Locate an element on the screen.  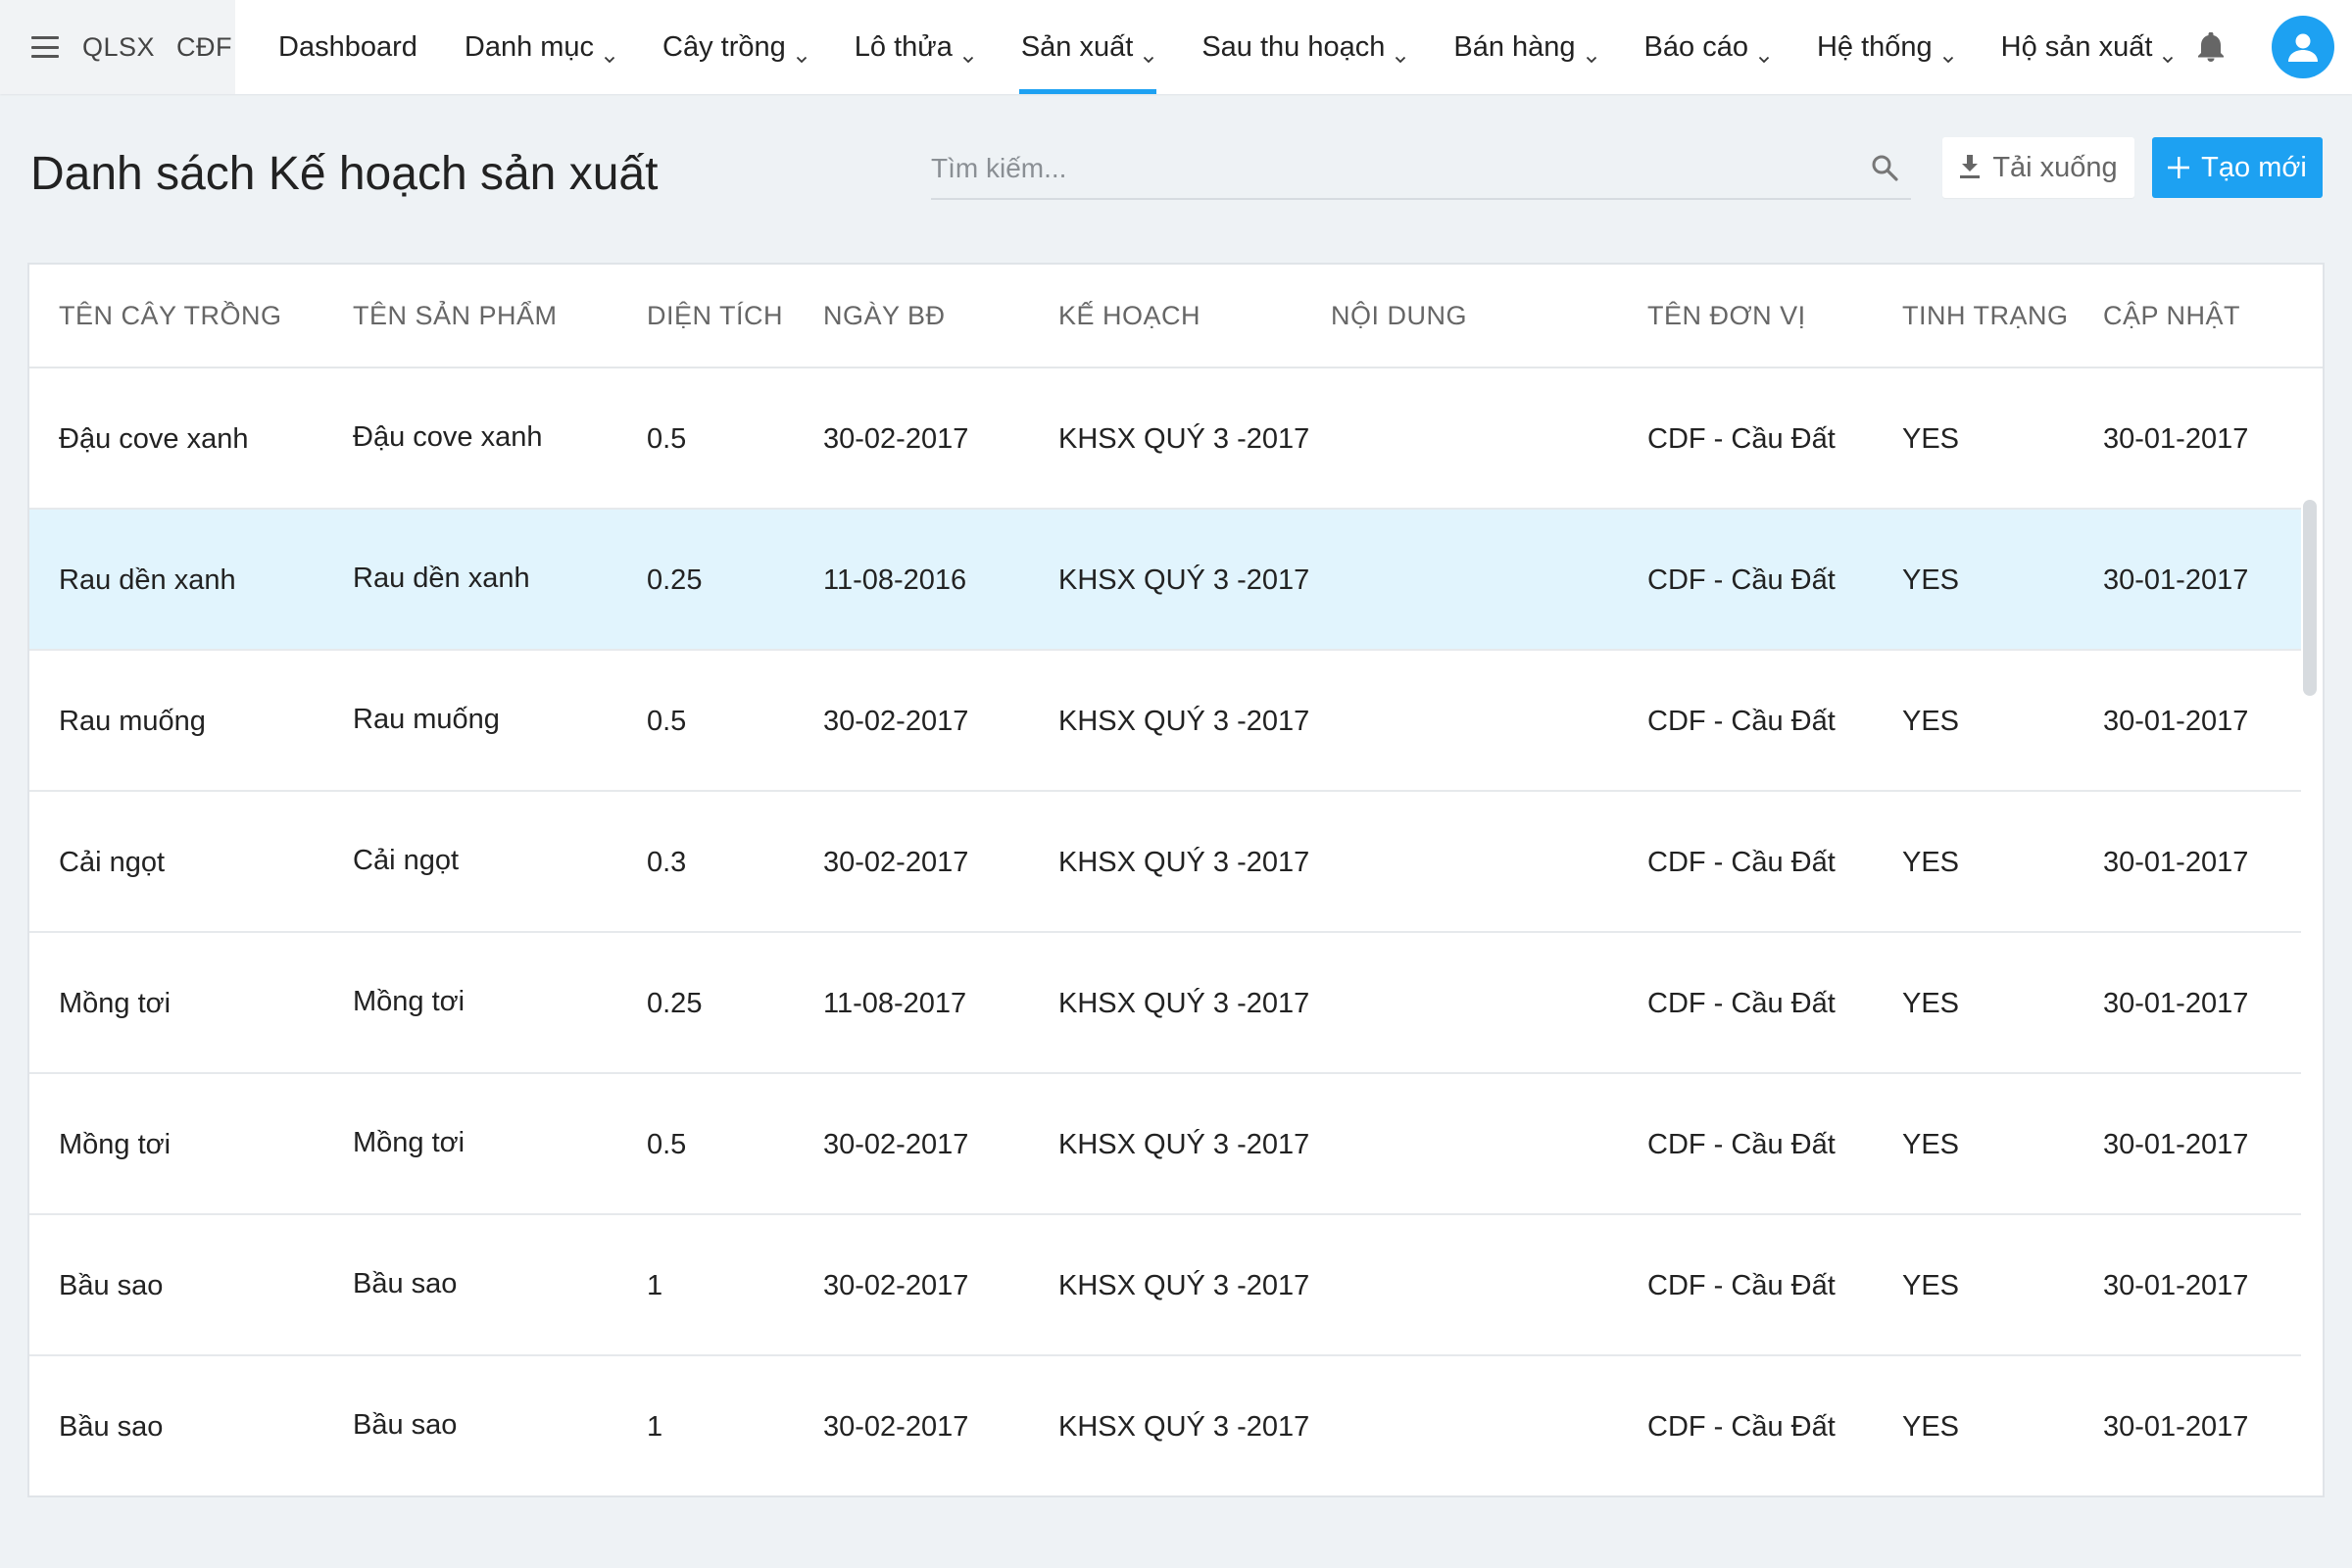
nav-item-label: Dashboard is located at coordinates (348, 47).